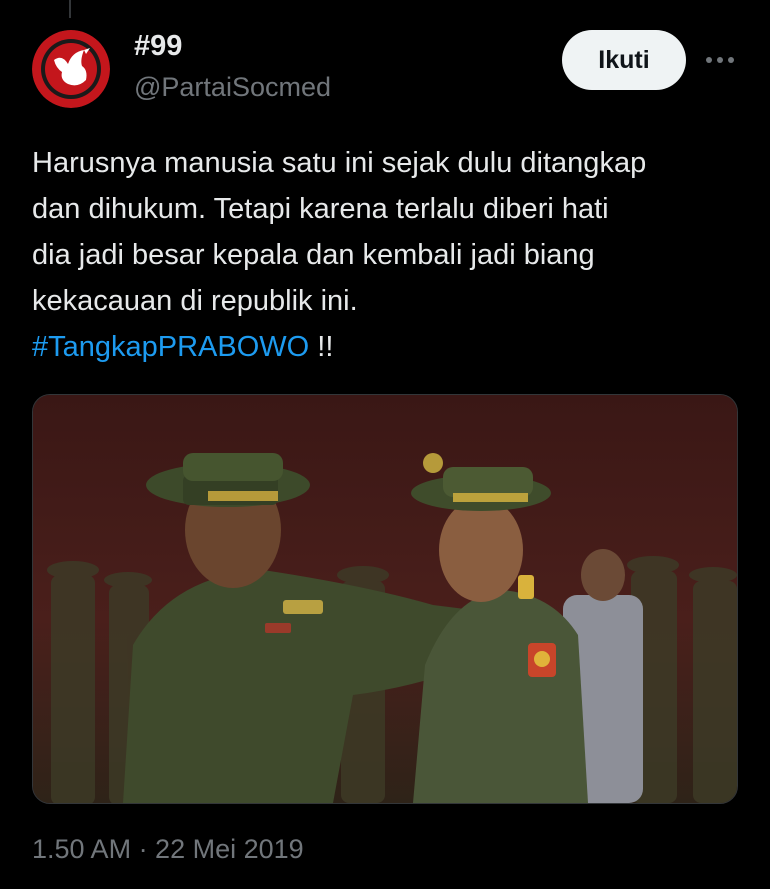 Image resolution: width=770 pixels, height=889 pixels. Describe the element at coordinates (232, 87) in the screenshot. I see `author-handle: @PartaiSocmed` at that location.